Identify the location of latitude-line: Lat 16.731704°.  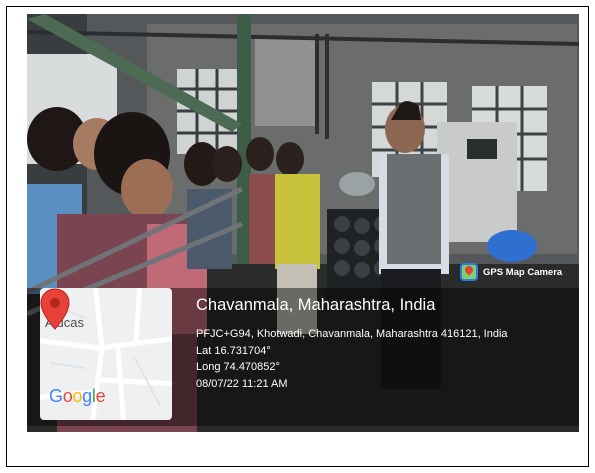
(233, 350).